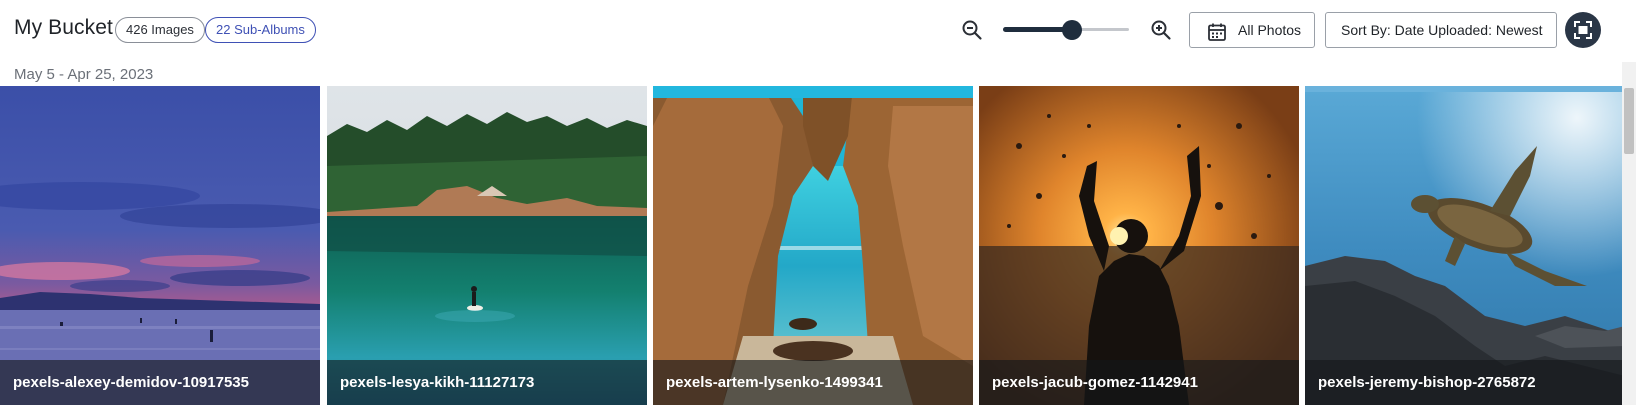 This screenshot has height=405, width=1636. I want to click on zoom-slider, so click(1066, 30).